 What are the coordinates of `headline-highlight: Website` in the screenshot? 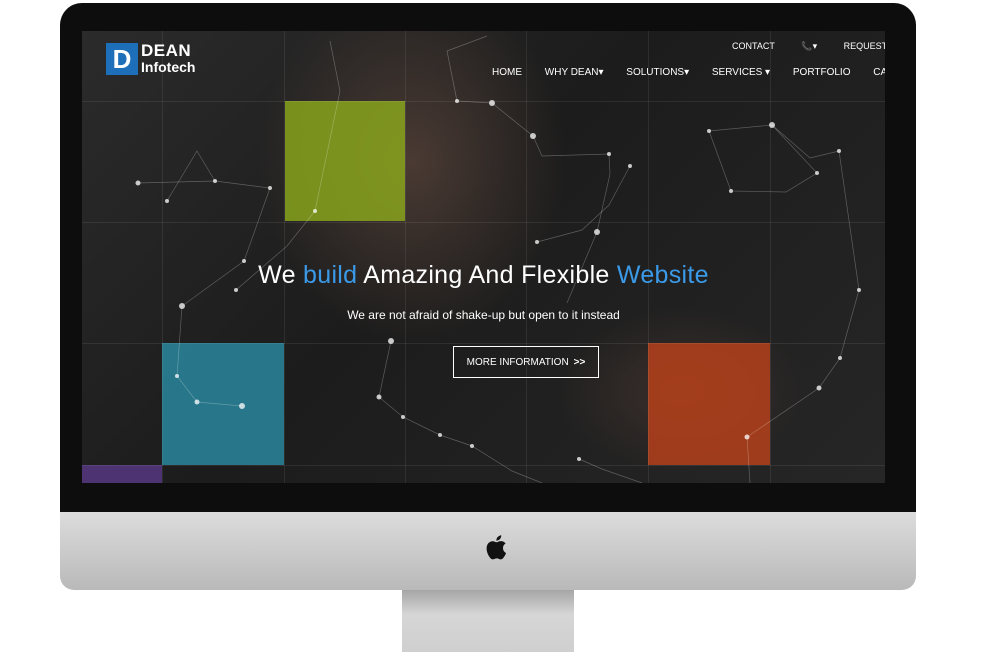 It's located at (662, 275).